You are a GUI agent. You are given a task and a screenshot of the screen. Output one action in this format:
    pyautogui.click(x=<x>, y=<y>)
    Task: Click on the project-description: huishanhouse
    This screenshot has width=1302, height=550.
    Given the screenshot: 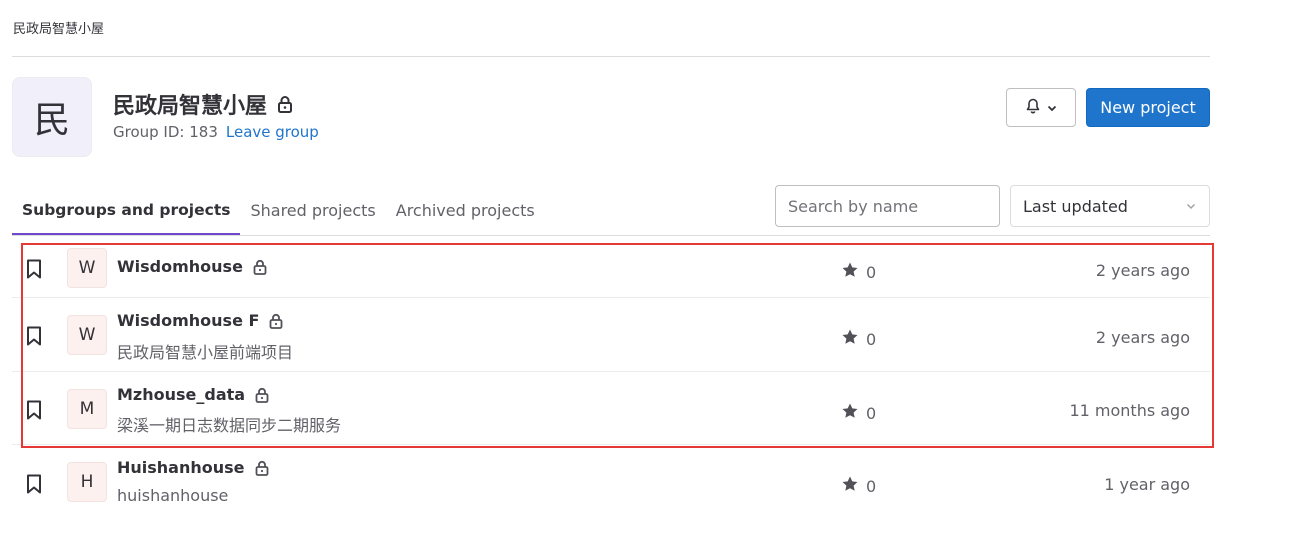 What is the action you would take?
    pyautogui.click(x=173, y=495)
    